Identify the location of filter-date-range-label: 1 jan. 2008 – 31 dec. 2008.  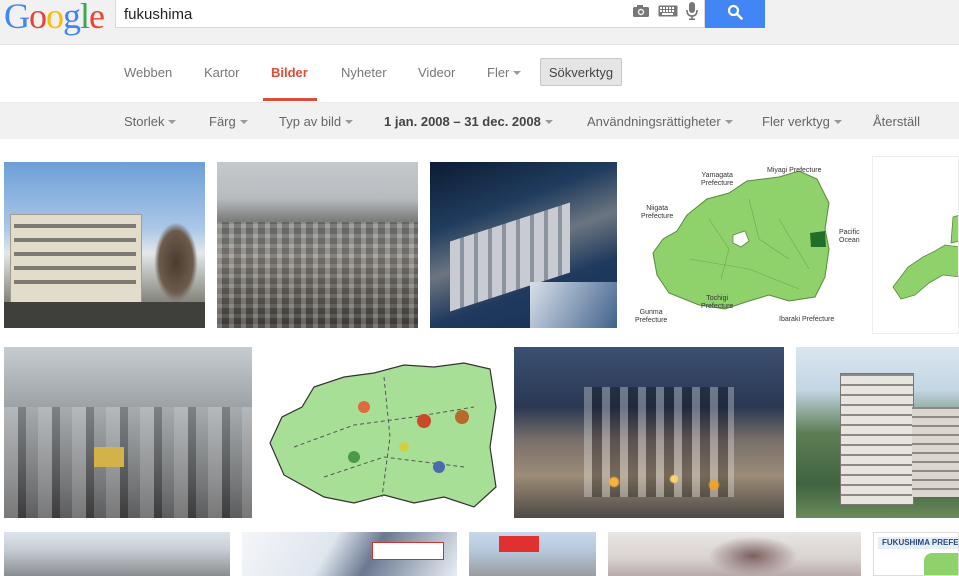
(462, 121).